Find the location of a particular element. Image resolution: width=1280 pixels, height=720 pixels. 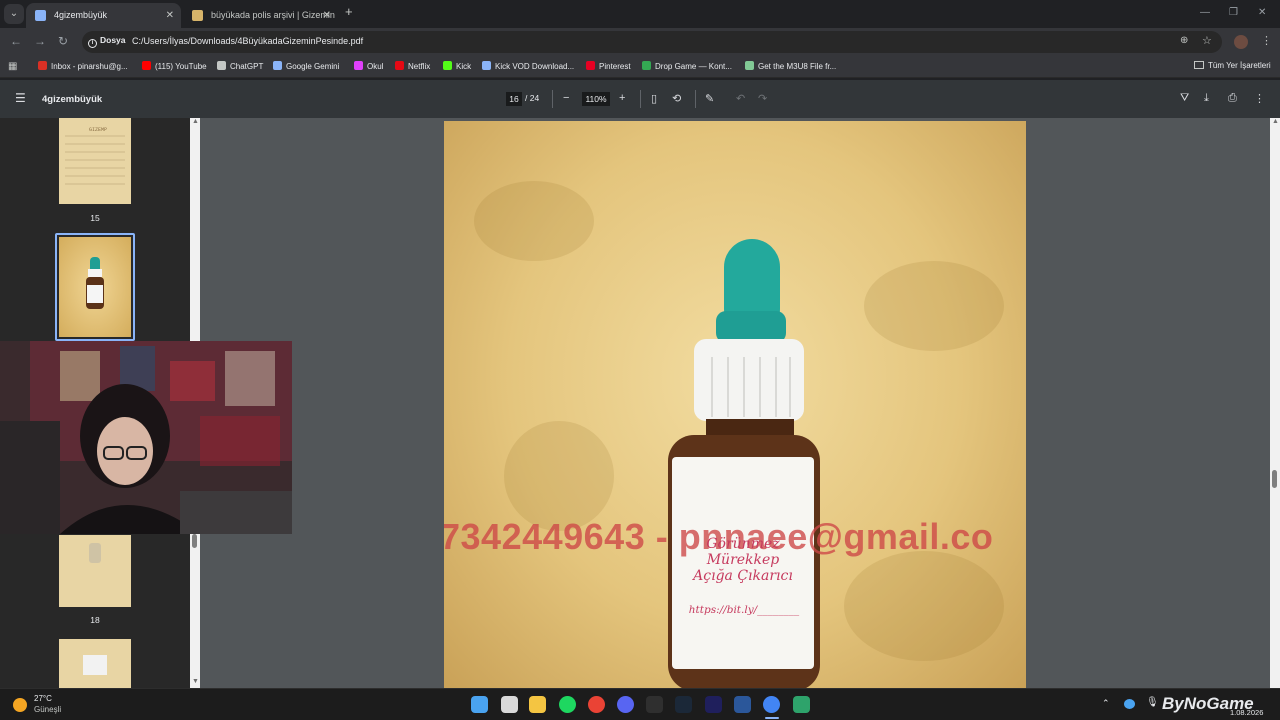

spotify-icon is located at coordinates (567, 704).